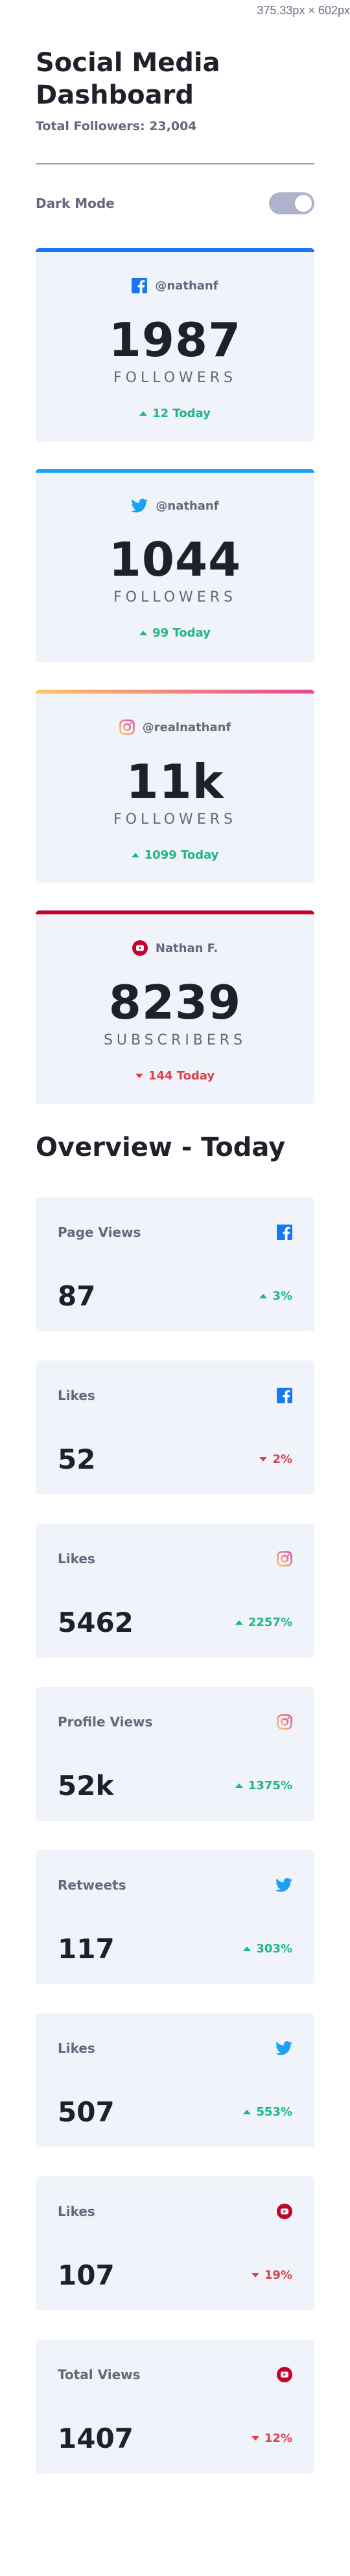  Describe the element at coordinates (175, 781) in the screenshot. I see `follower-count: 11k` at that location.